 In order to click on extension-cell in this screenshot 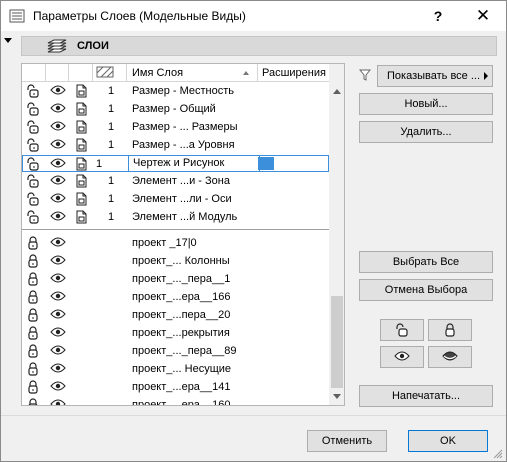, I will do `click(266, 163)`.